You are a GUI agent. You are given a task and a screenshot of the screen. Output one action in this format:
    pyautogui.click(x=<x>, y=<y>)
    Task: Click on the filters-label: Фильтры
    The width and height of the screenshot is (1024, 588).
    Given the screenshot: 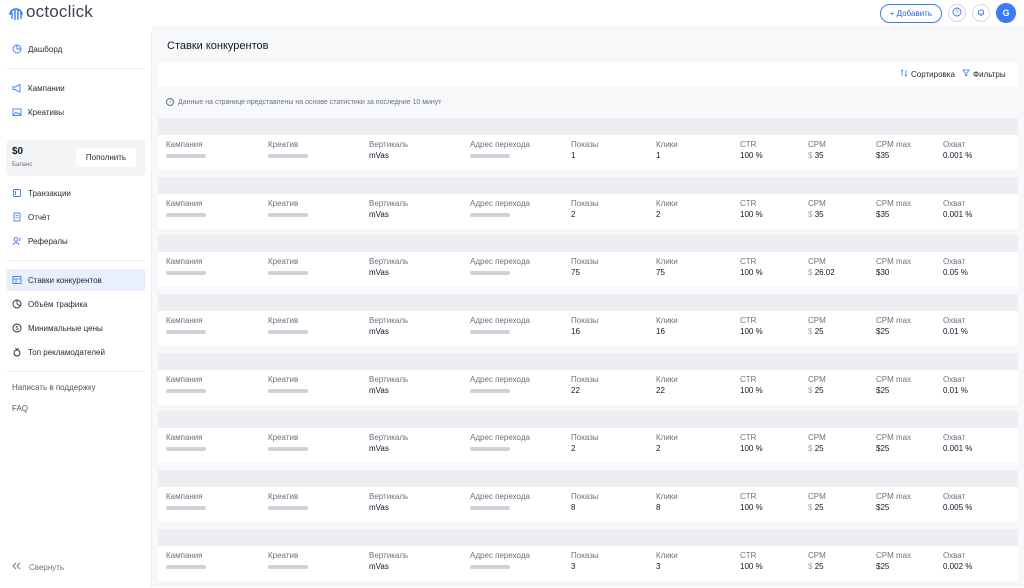 What is the action you would take?
    pyautogui.click(x=989, y=74)
    